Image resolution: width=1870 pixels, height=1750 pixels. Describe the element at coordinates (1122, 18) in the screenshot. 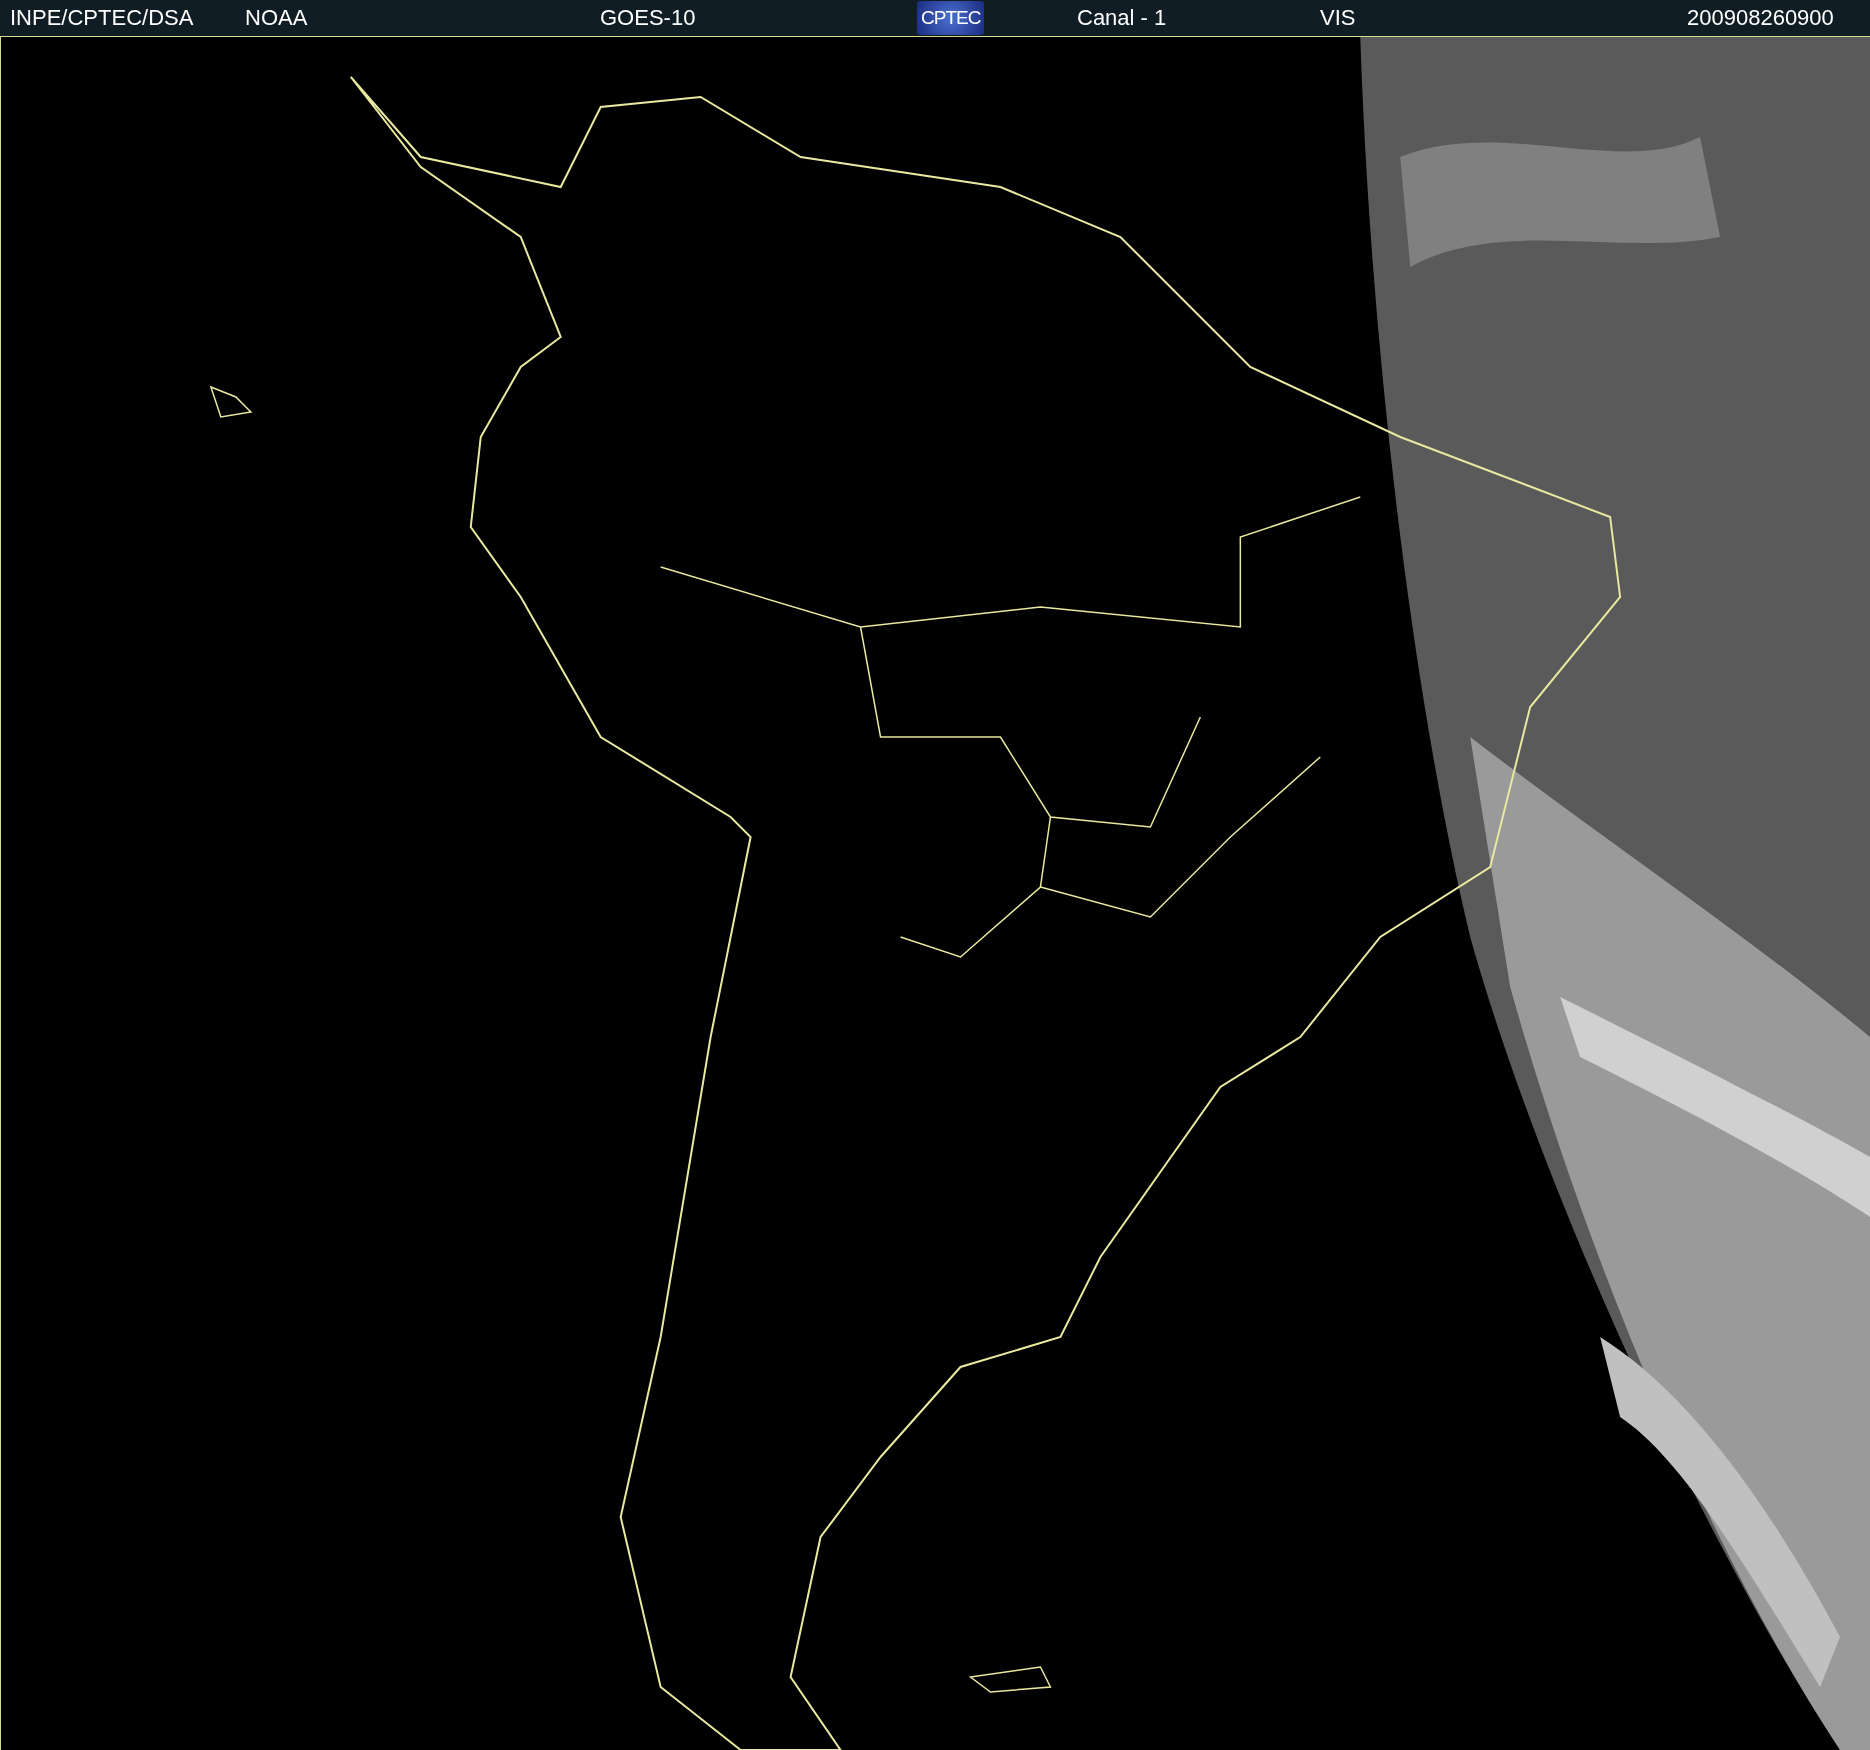

I see `header-label: Canal - 1` at that location.